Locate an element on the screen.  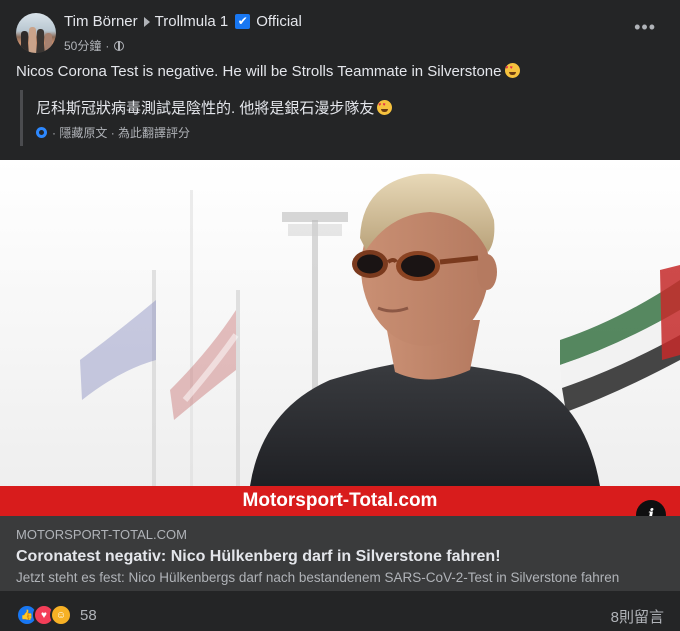
translation-links: · 隱藏原文 · 為此翻譯評分 is located at coordinates (113, 132).